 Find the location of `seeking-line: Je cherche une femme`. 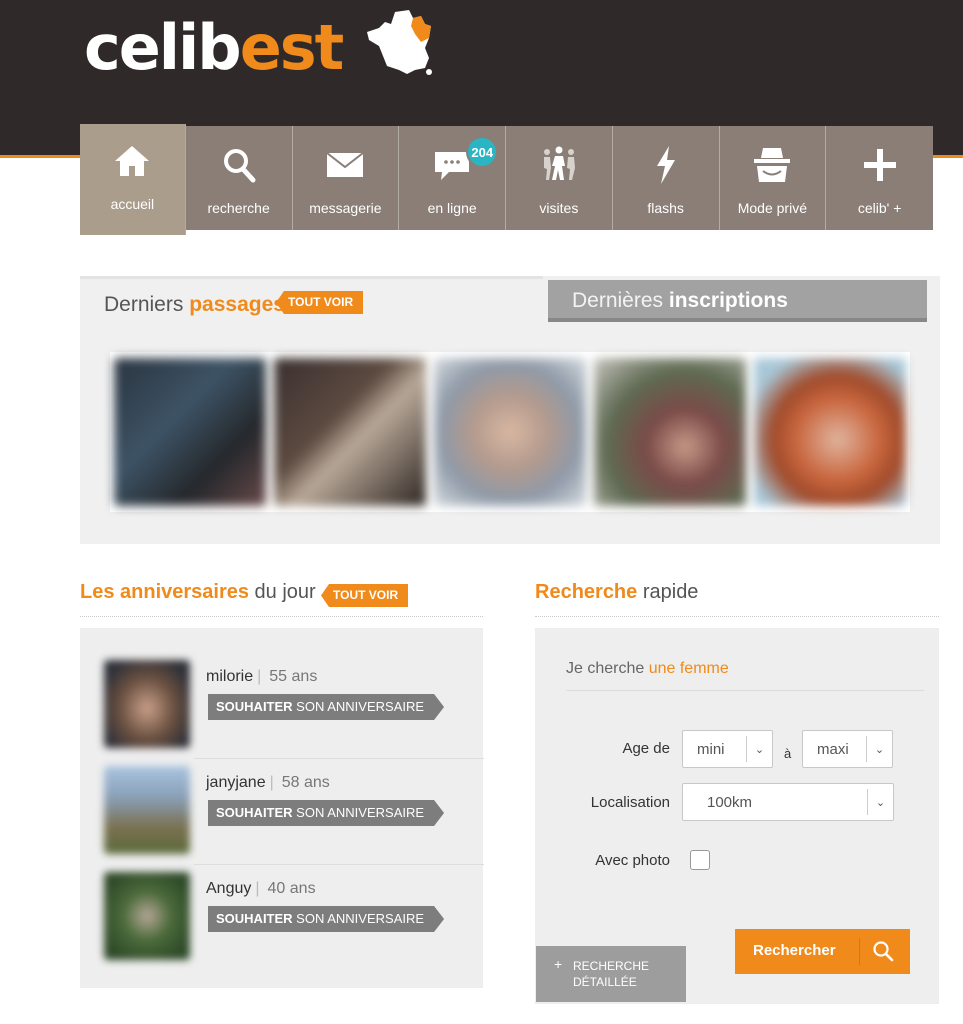

seeking-line: Je cherche une femme is located at coordinates (647, 668).